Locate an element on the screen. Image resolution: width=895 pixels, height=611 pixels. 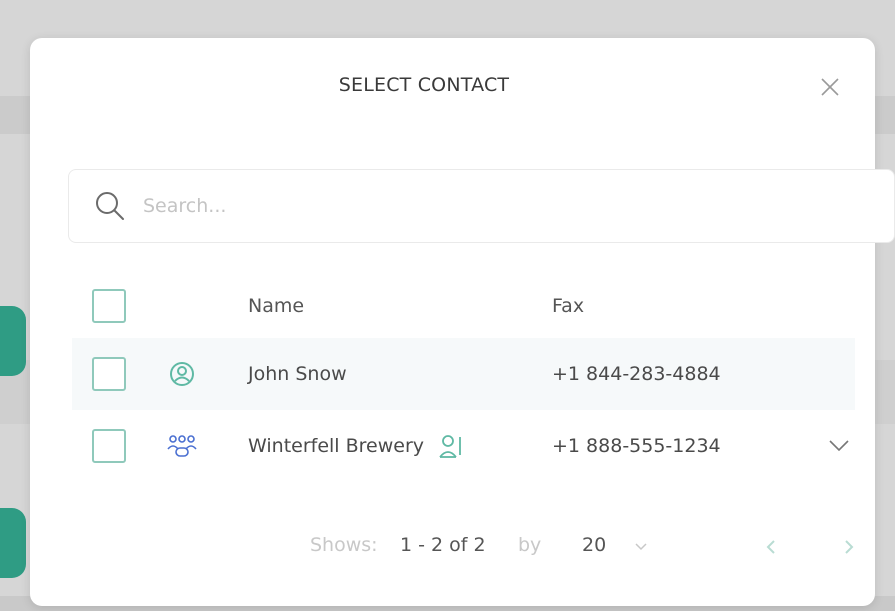
contact-name: Winterfell Brewery is located at coordinates (357, 446).